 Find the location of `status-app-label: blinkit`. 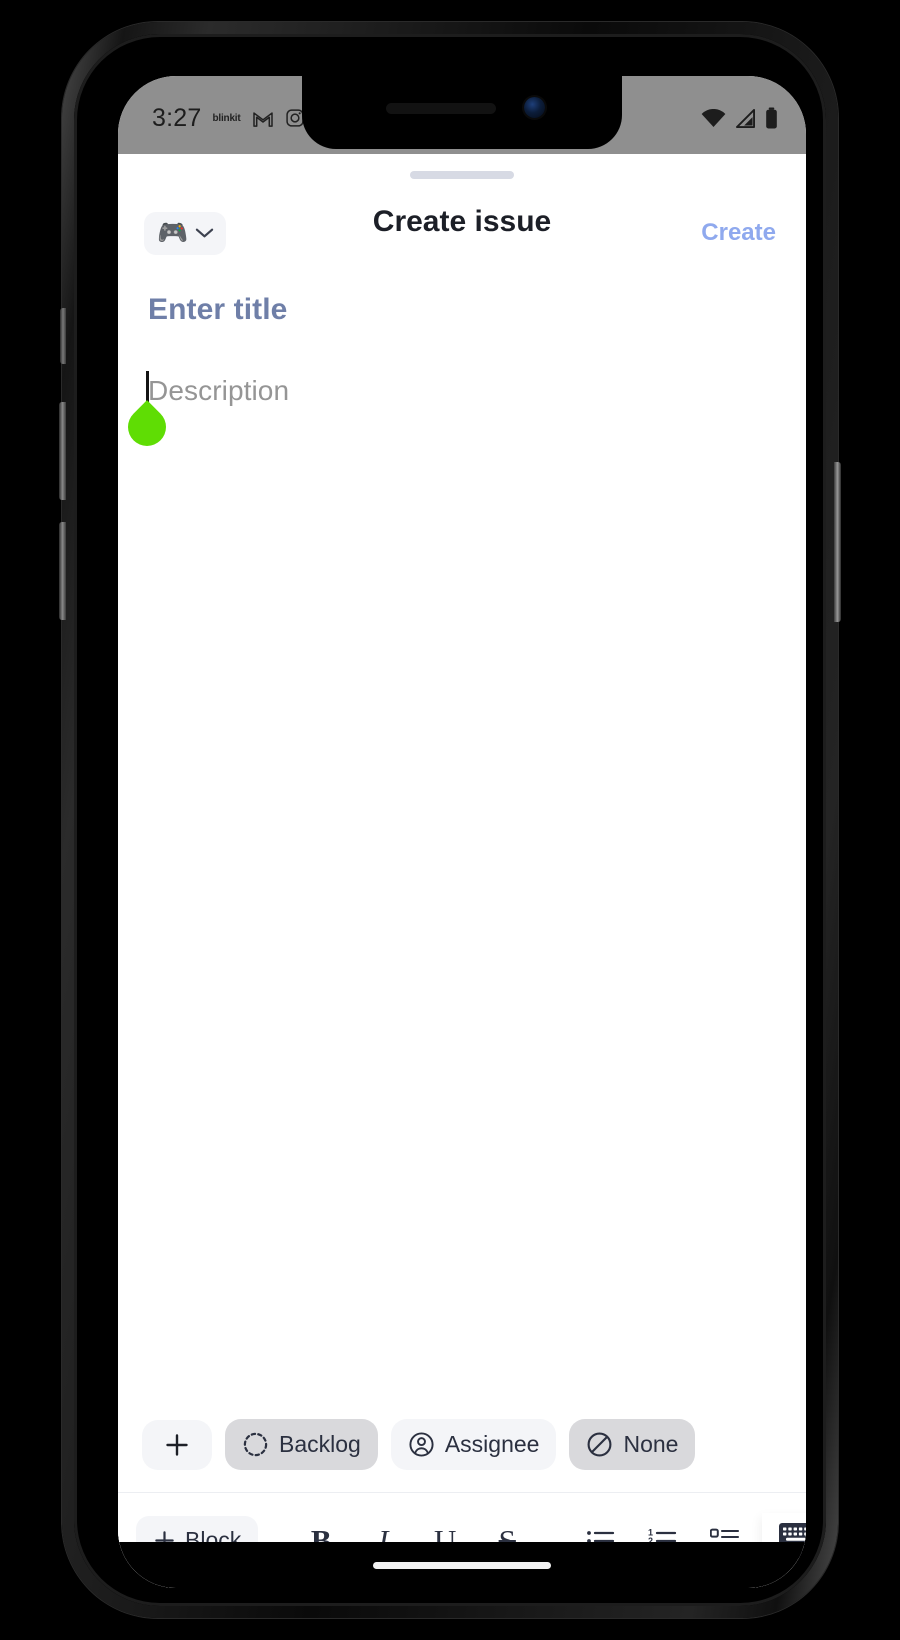

status-app-label: blinkit is located at coordinates (226, 118).